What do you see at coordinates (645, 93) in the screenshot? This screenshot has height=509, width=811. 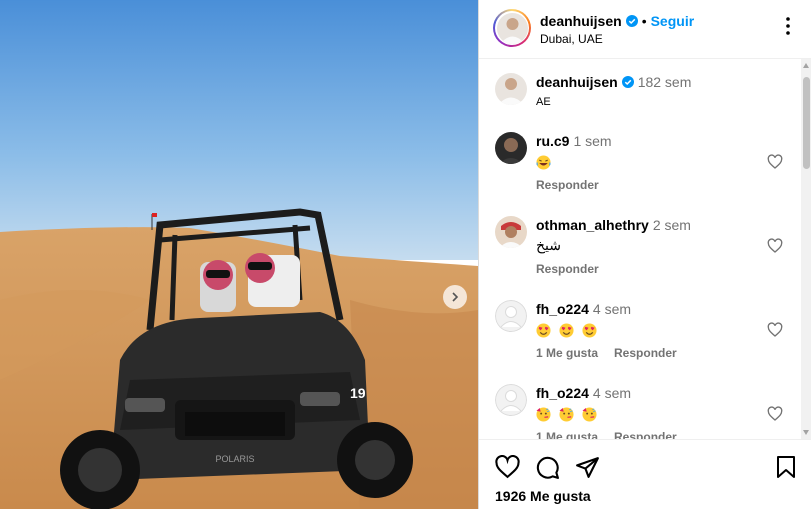 I see `caption-item: deanhuijsen 182 sem AE` at bounding box center [645, 93].